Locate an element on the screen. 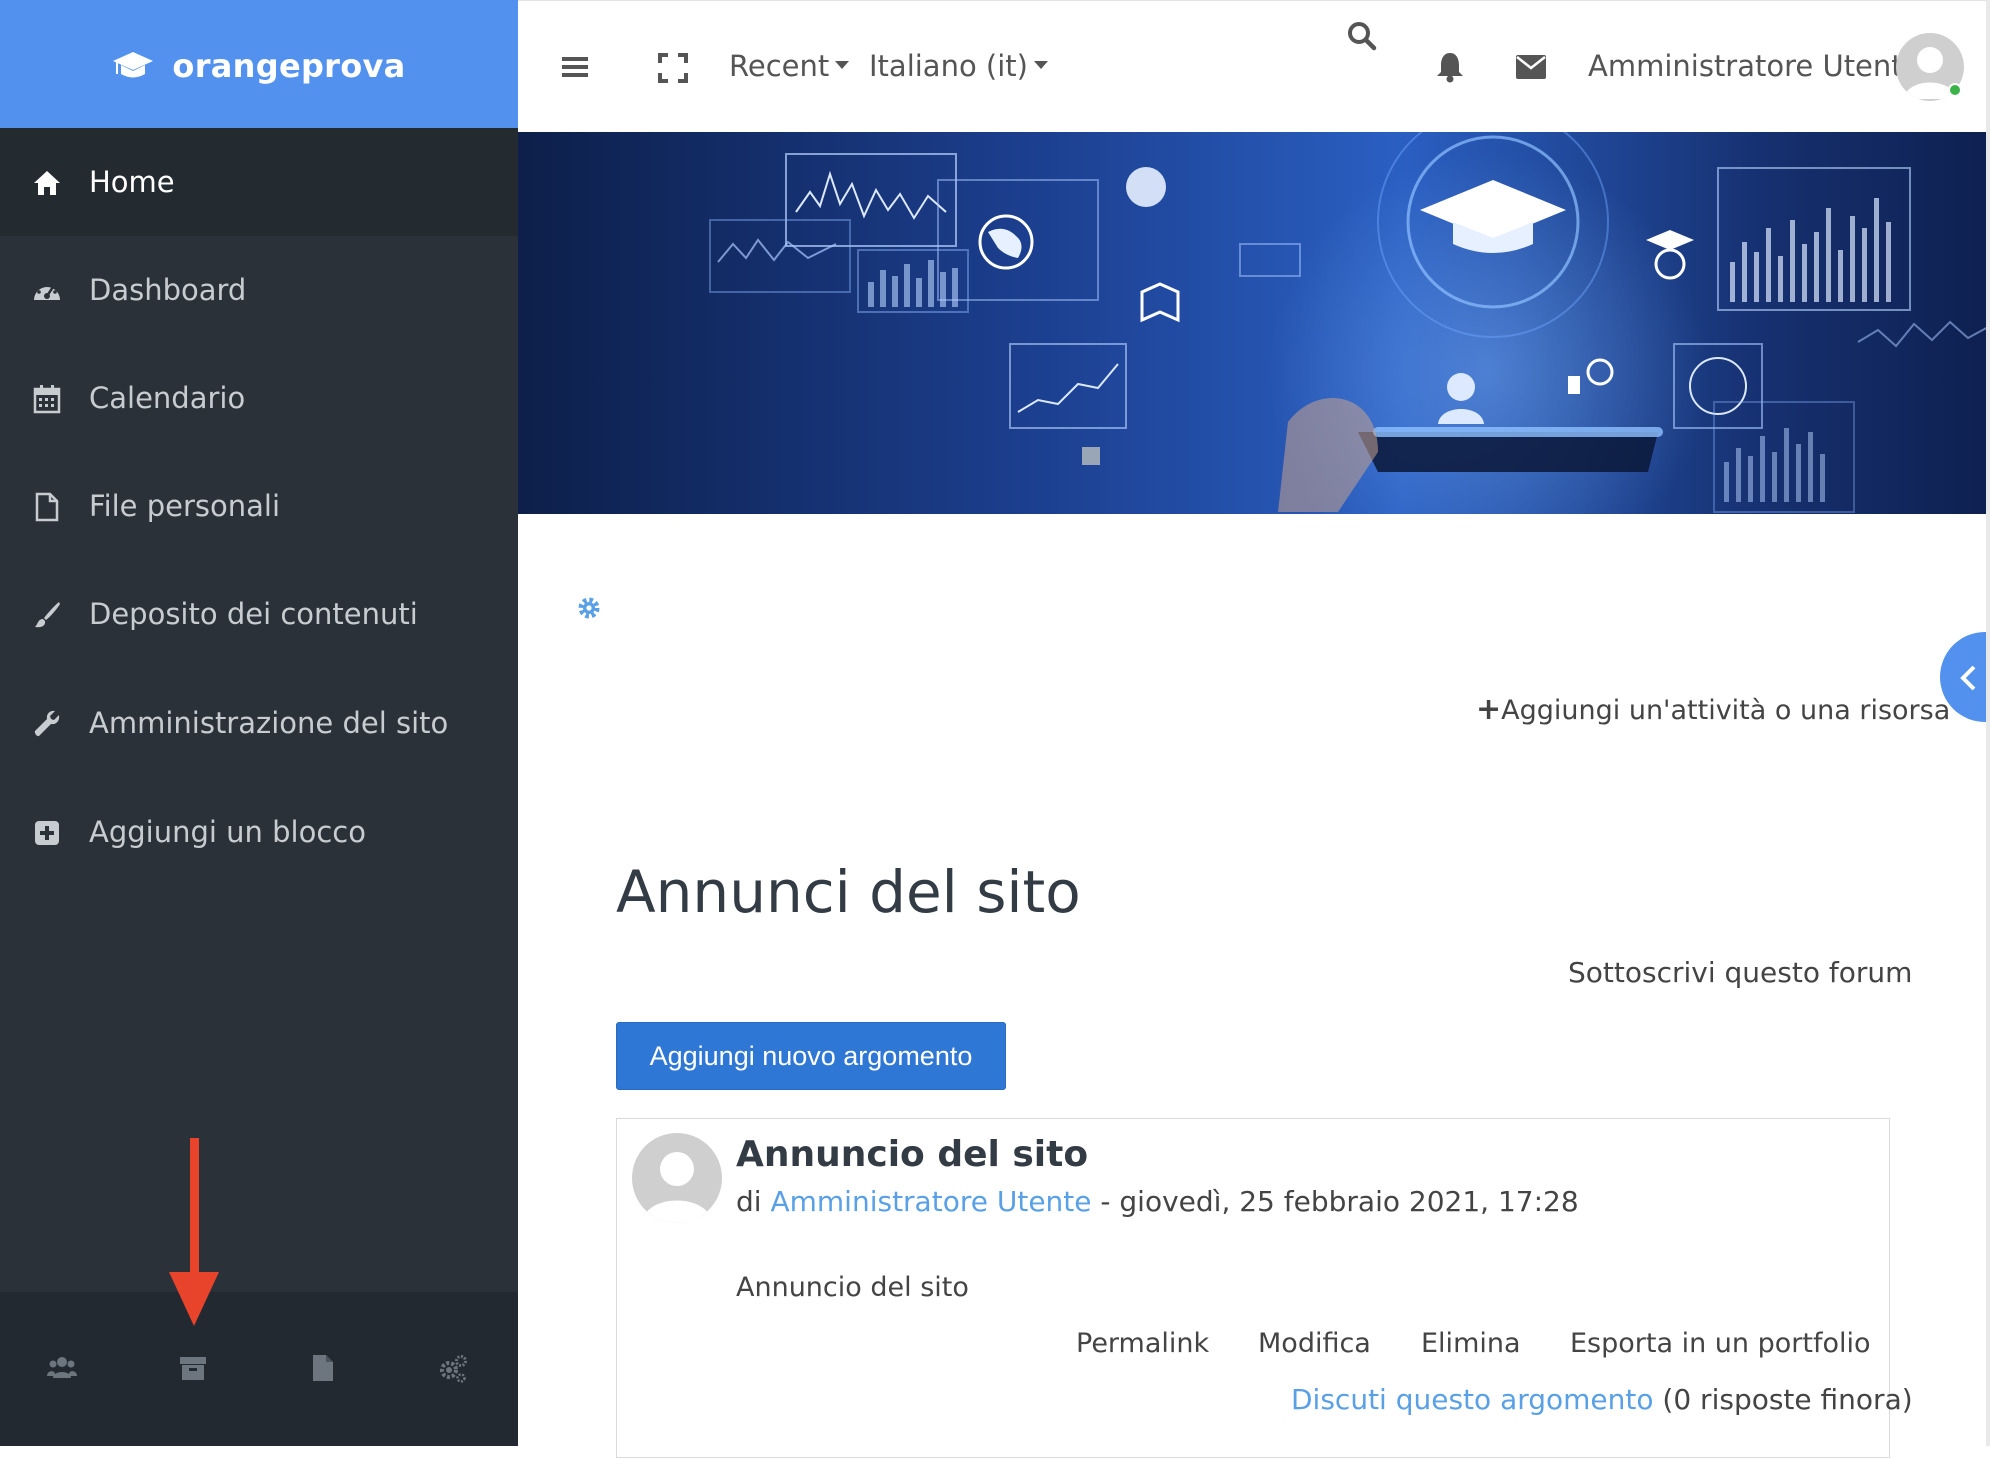  search-icon is located at coordinates (1362, 36).